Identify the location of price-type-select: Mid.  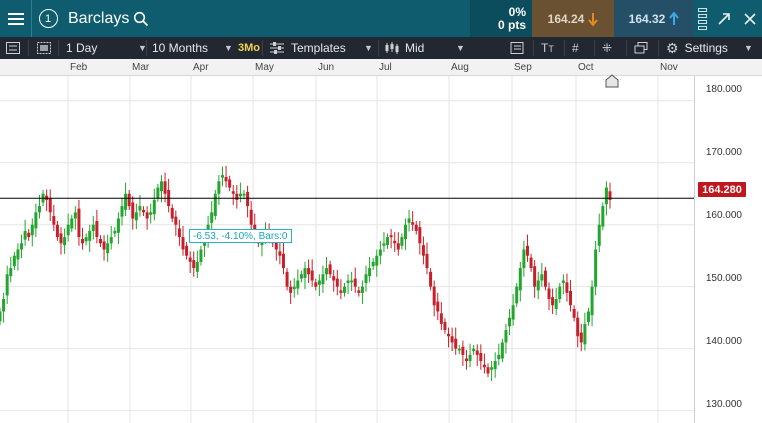
(404, 48).